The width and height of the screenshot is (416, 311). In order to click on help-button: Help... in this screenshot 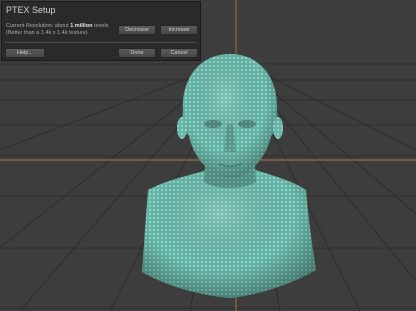, I will do `click(25, 53)`.